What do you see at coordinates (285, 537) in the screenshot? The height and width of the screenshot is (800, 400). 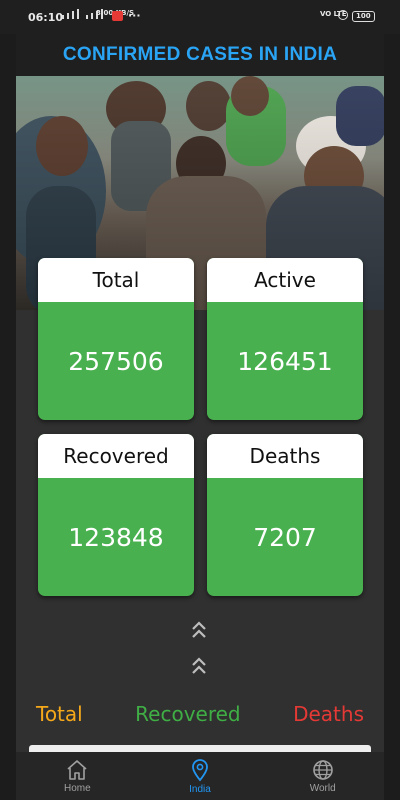 I see `stat-card-value: 7207` at bounding box center [285, 537].